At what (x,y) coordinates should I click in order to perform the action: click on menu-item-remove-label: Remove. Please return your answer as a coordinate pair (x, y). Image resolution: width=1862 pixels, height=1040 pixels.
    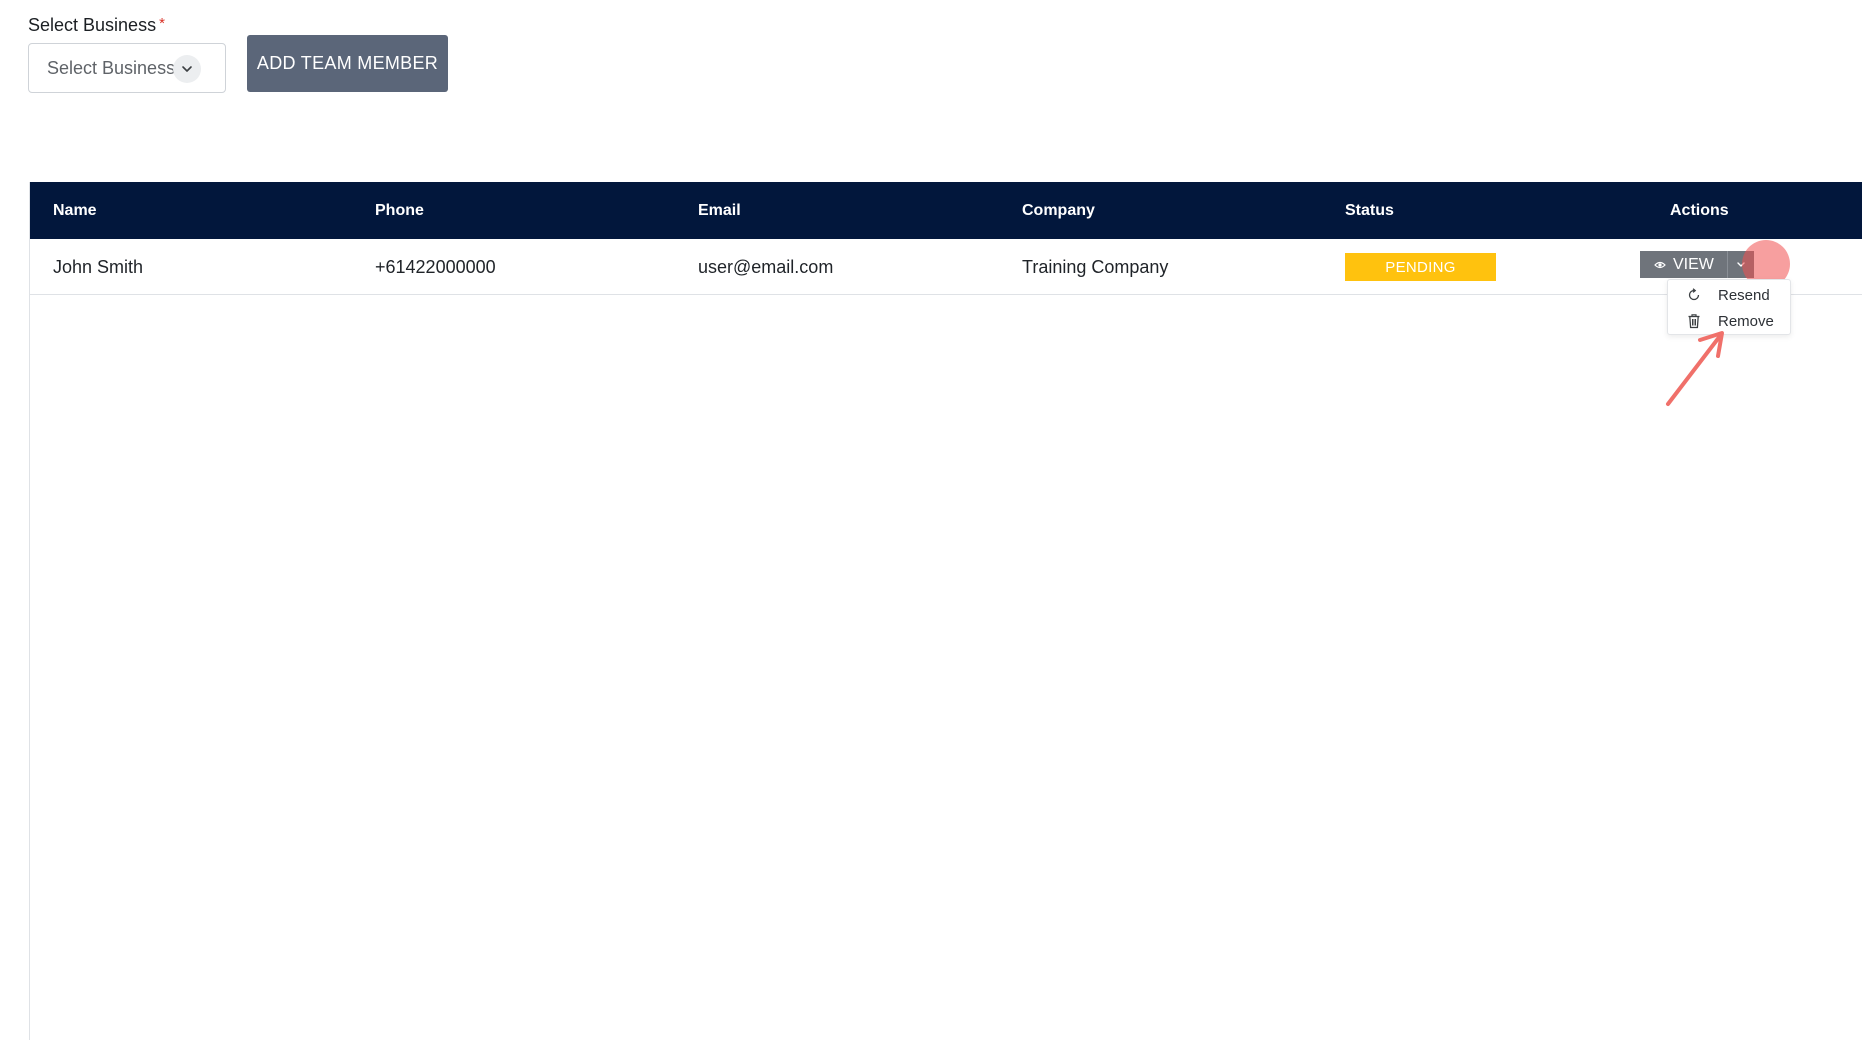
    Looking at the image, I should click on (1746, 321).